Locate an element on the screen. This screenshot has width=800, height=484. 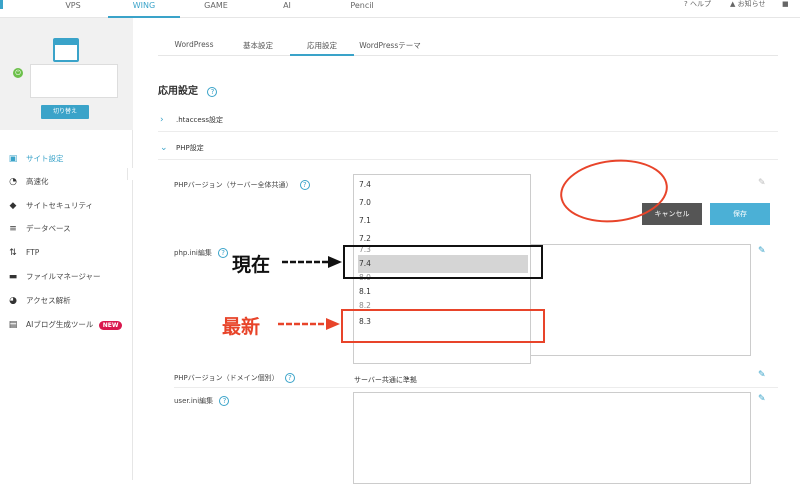
save-button: 保存 is located at coordinates (740, 214).